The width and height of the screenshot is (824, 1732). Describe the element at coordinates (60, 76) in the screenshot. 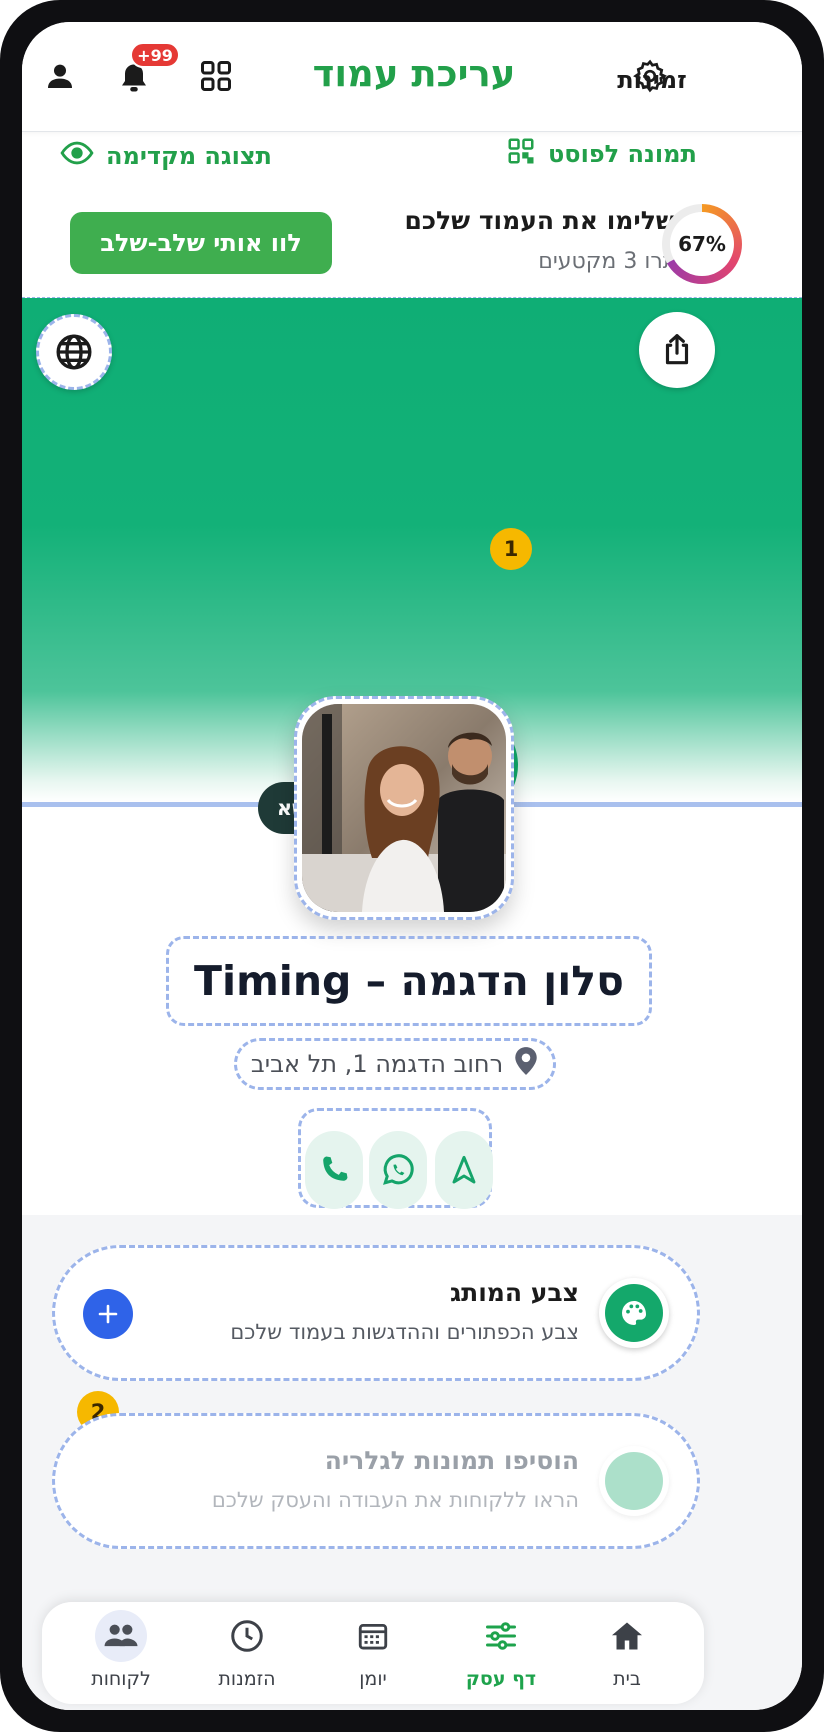

I see `profile-icon` at that location.